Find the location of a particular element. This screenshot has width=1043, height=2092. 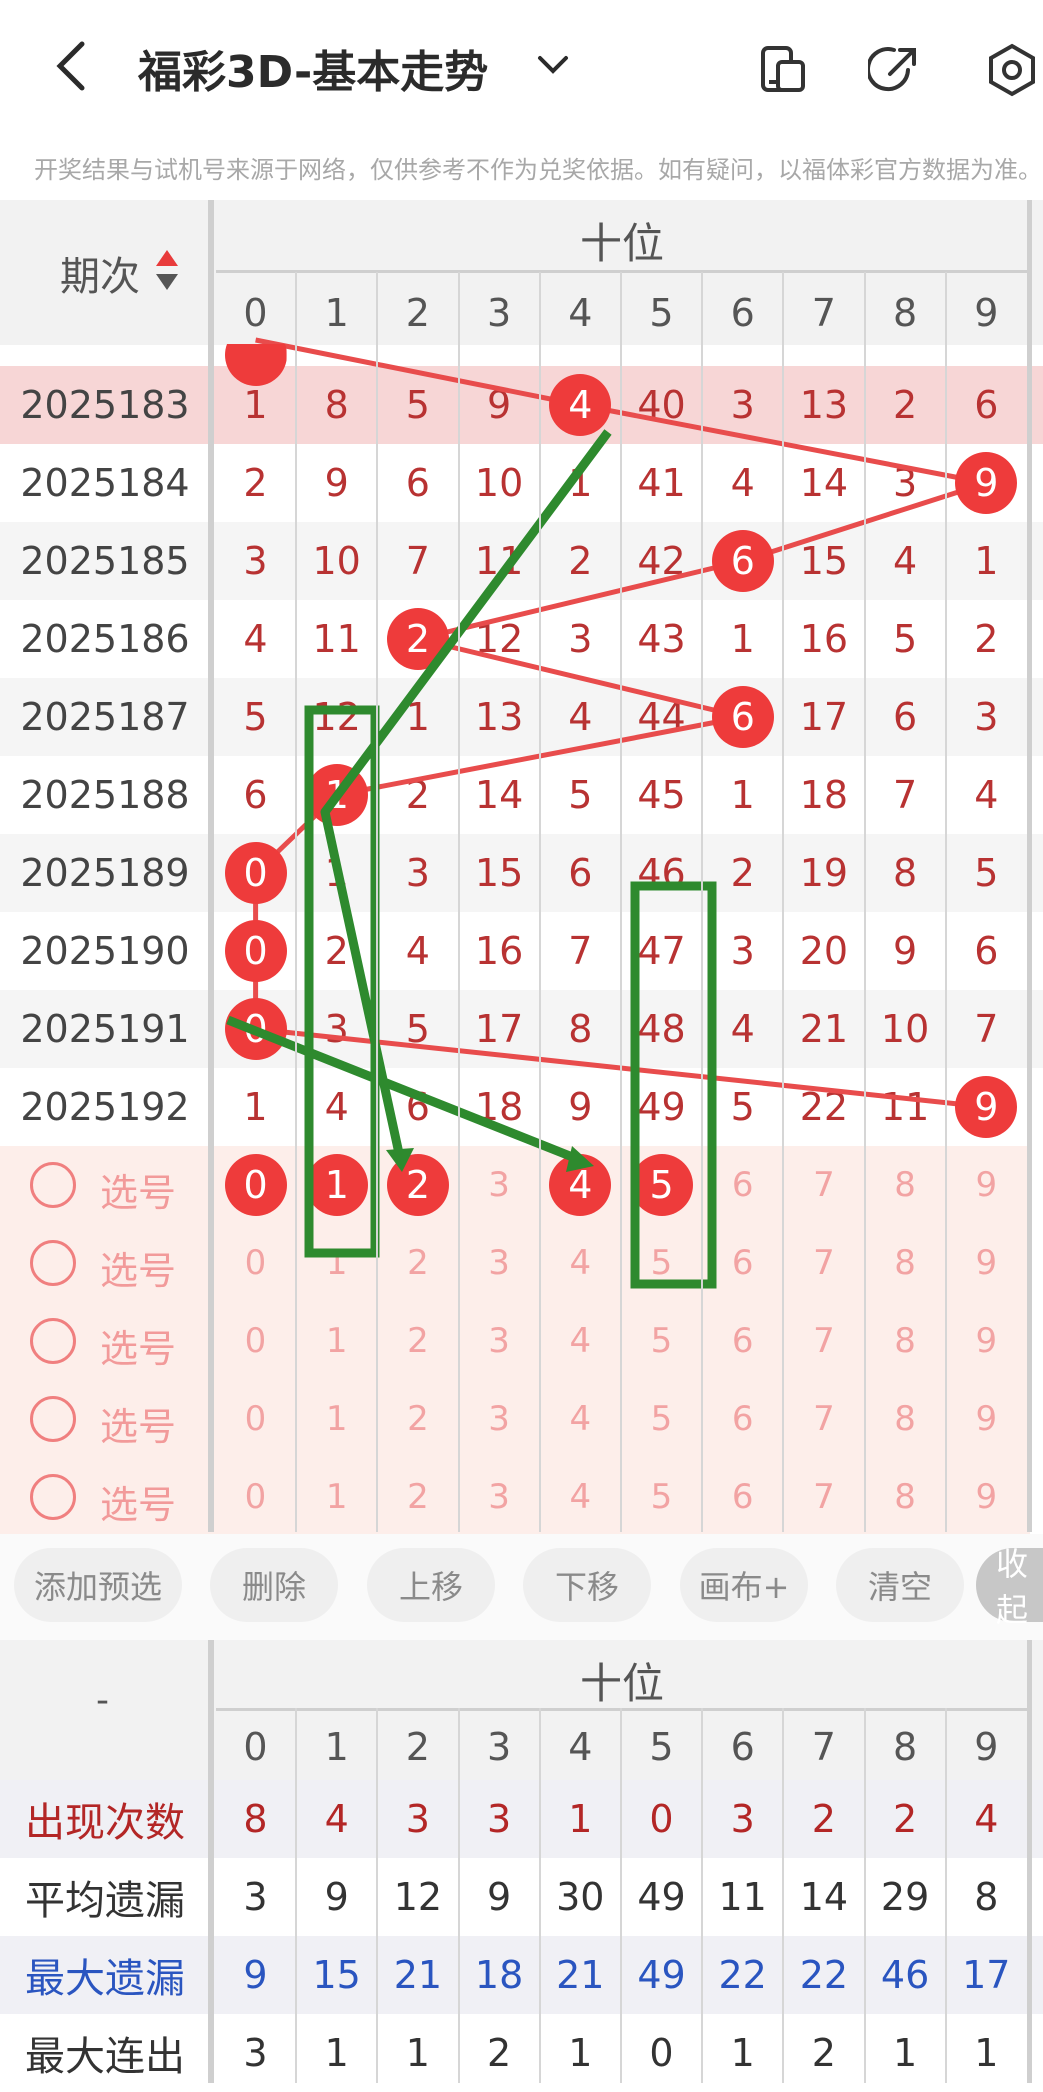

stats-digit-header: 8 is located at coordinates (905, 1747).